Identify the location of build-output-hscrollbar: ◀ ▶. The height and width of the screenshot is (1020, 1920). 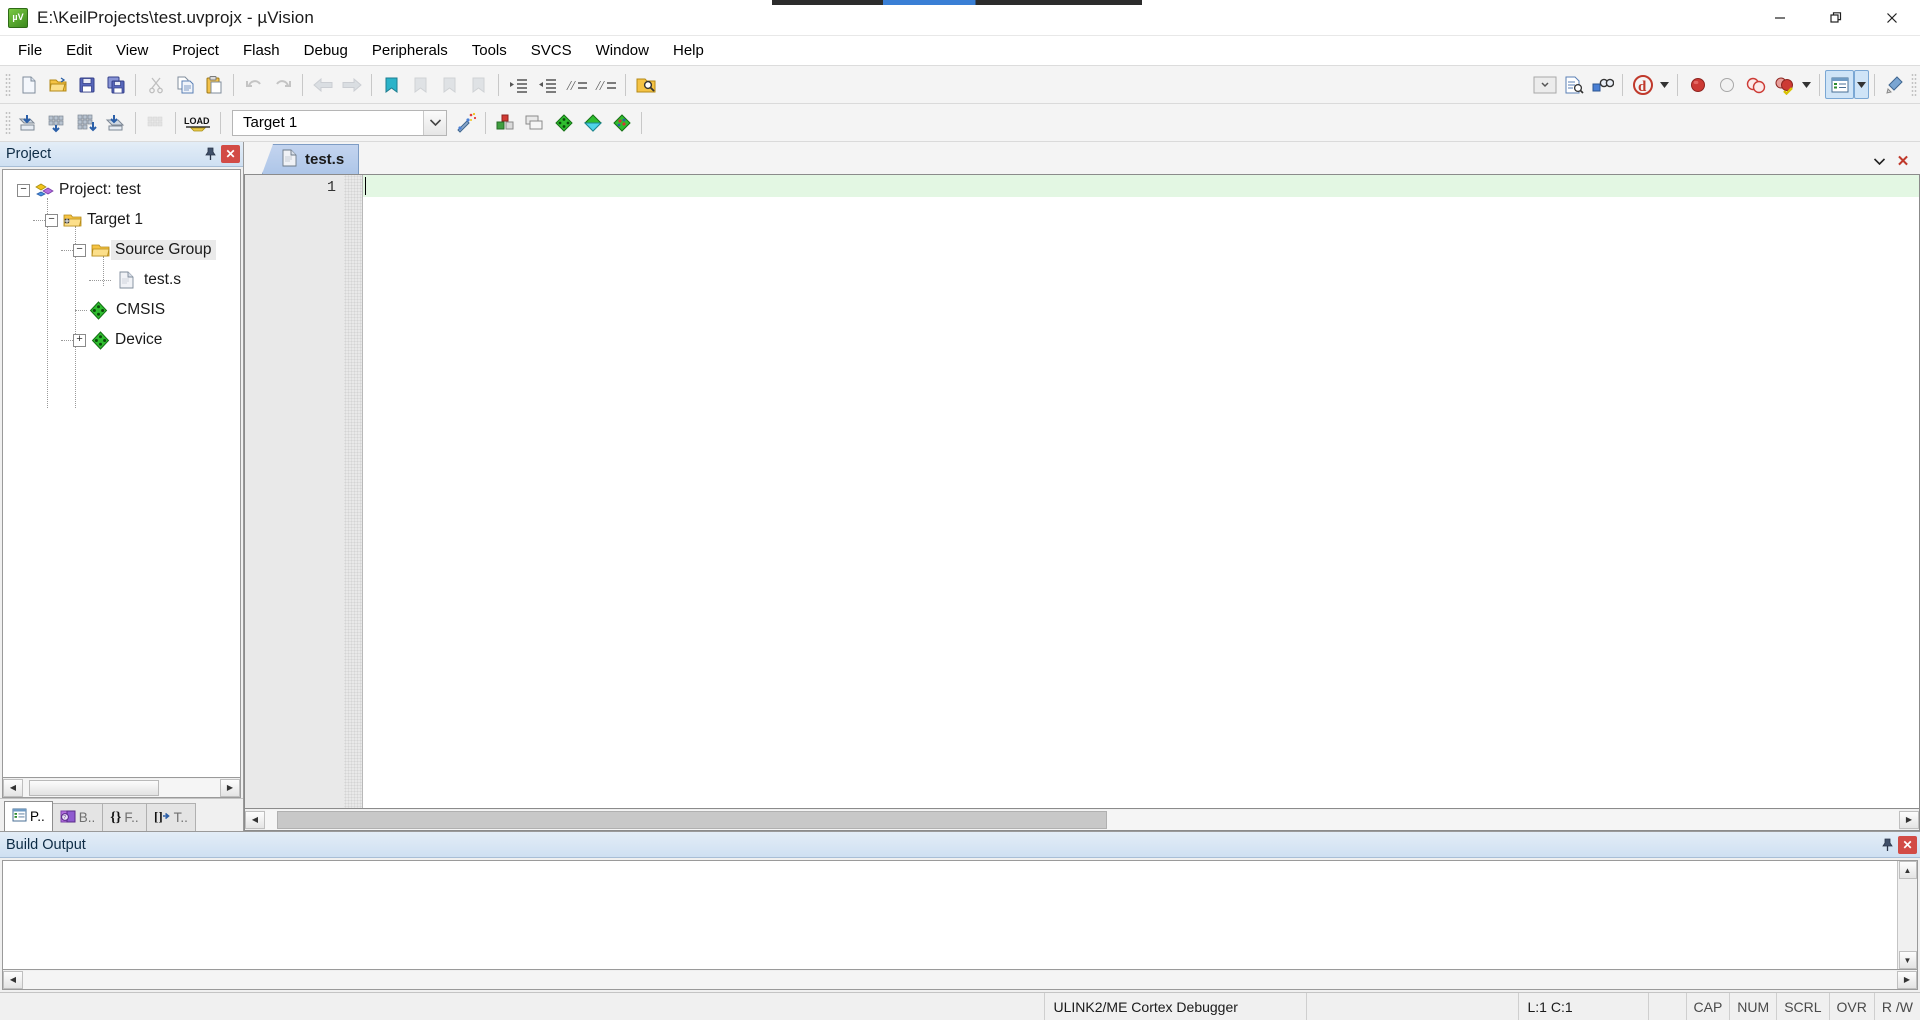
(960, 980).